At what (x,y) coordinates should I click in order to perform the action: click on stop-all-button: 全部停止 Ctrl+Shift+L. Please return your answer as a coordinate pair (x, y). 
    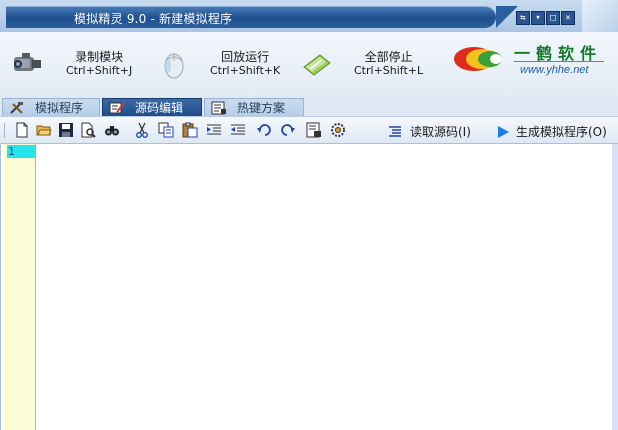
    Looking at the image, I should click on (361, 64).